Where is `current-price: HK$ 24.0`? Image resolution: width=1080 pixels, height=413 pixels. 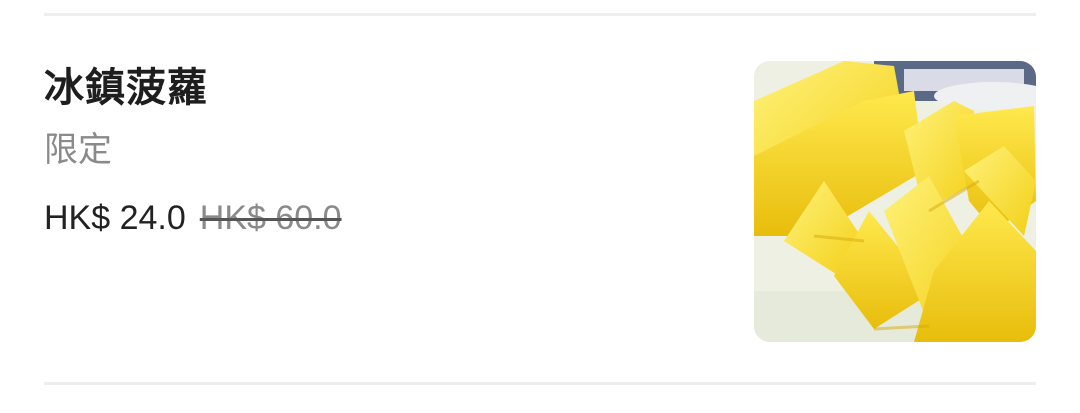
current-price: HK$ 24.0 is located at coordinates (115, 218).